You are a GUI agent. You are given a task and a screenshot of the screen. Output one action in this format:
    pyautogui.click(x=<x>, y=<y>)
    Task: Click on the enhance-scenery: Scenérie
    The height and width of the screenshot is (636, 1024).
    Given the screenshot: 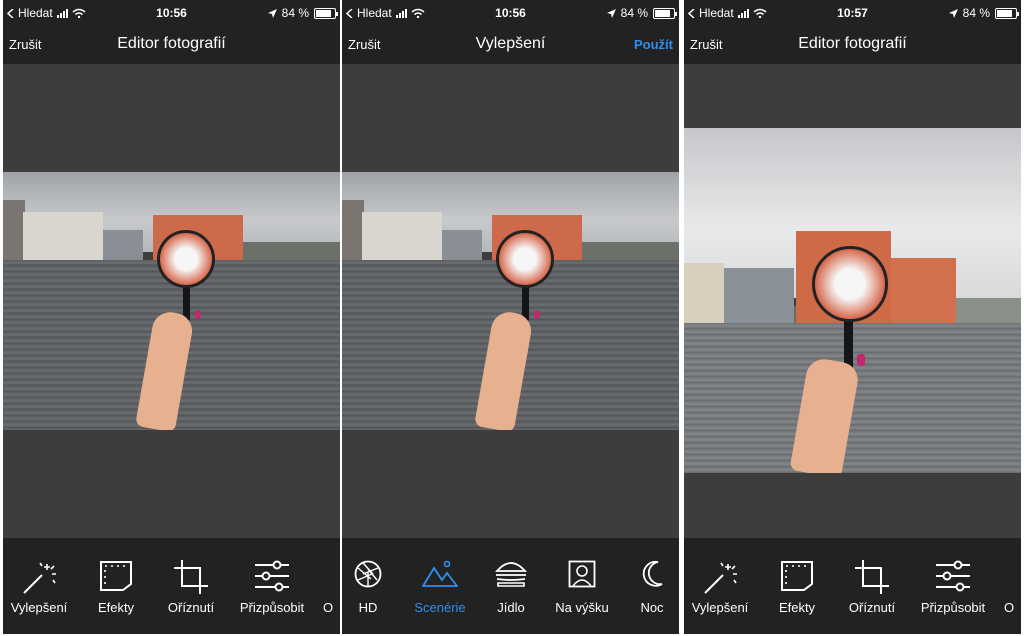 What is the action you would take?
    pyautogui.click(x=440, y=586)
    